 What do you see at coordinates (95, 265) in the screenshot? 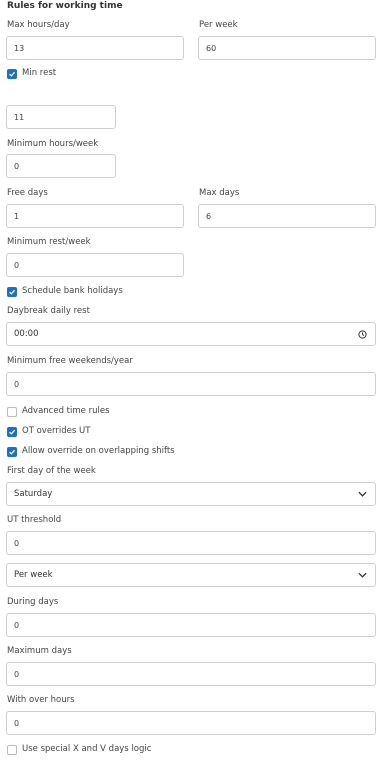
I see `min-rest-week-input: 0` at bounding box center [95, 265].